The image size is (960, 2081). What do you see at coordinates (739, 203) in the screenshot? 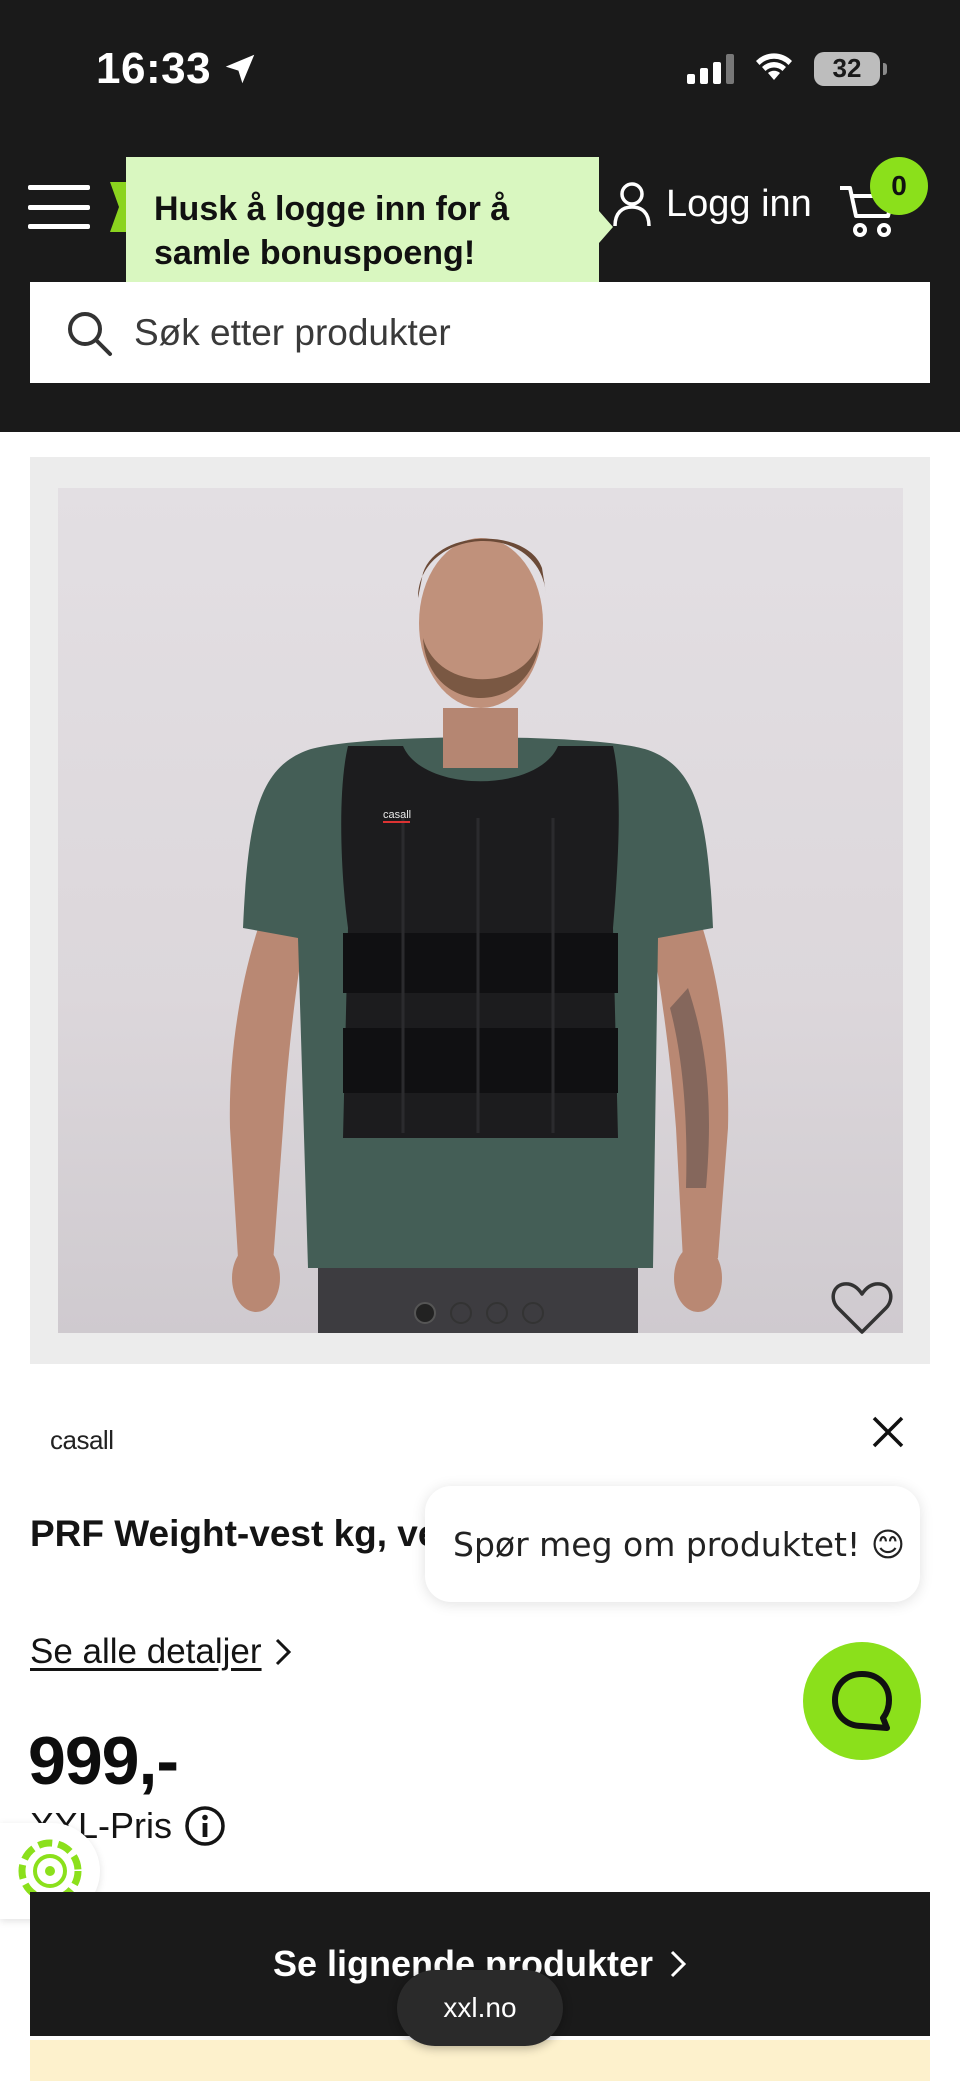
I see `login-label: Logg inn` at bounding box center [739, 203].